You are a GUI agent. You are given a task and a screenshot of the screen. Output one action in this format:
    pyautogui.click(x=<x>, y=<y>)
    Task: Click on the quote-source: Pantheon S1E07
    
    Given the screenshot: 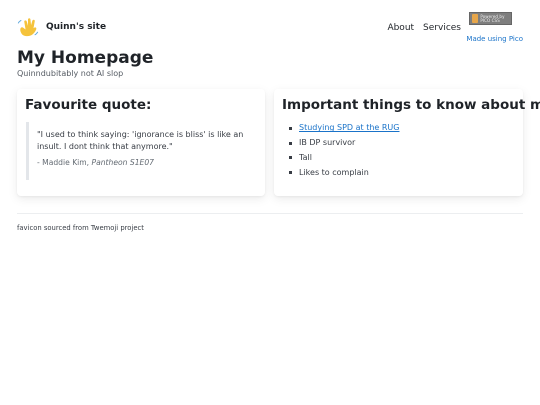 What is the action you would take?
    pyautogui.click(x=123, y=162)
    